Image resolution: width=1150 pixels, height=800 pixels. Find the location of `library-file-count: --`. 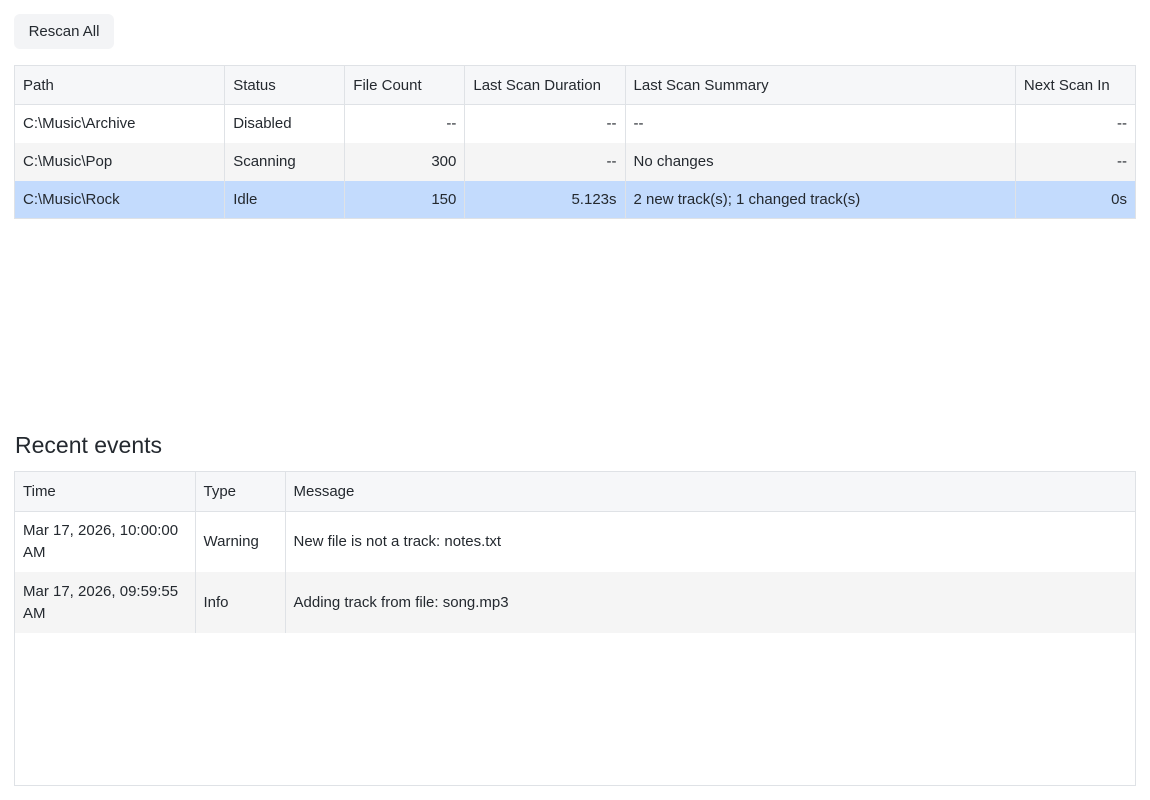

library-file-count: -- is located at coordinates (404, 123).